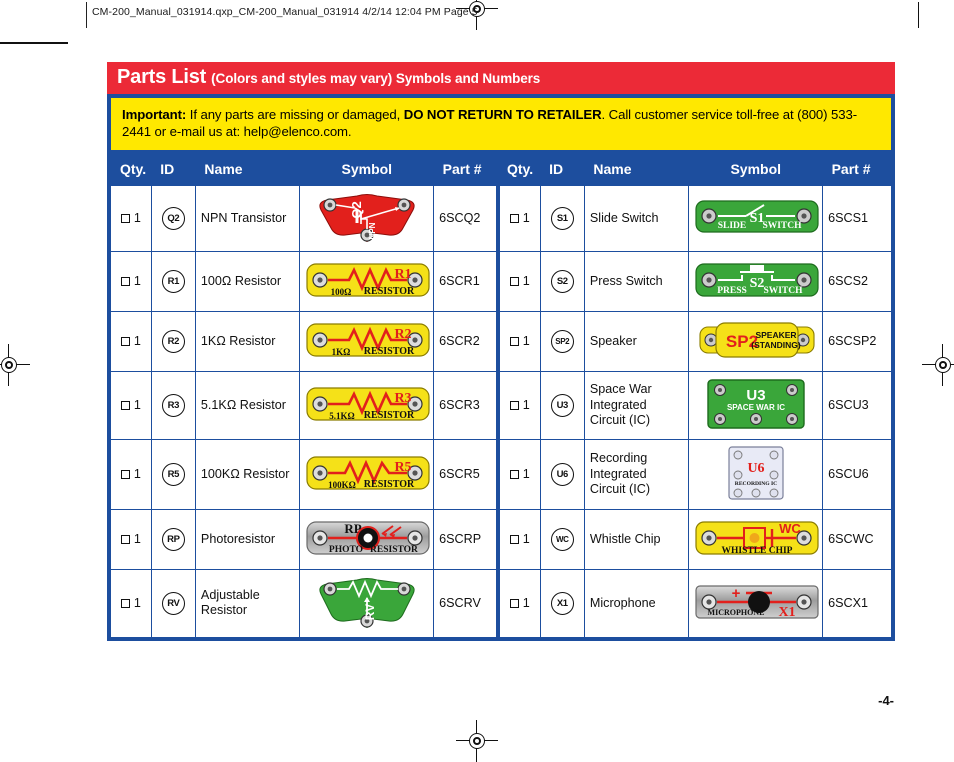 This screenshot has width=954, height=762. Describe the element at coordinates (15, 365) in the screenshot. I see `registration-mark-left` at that location.